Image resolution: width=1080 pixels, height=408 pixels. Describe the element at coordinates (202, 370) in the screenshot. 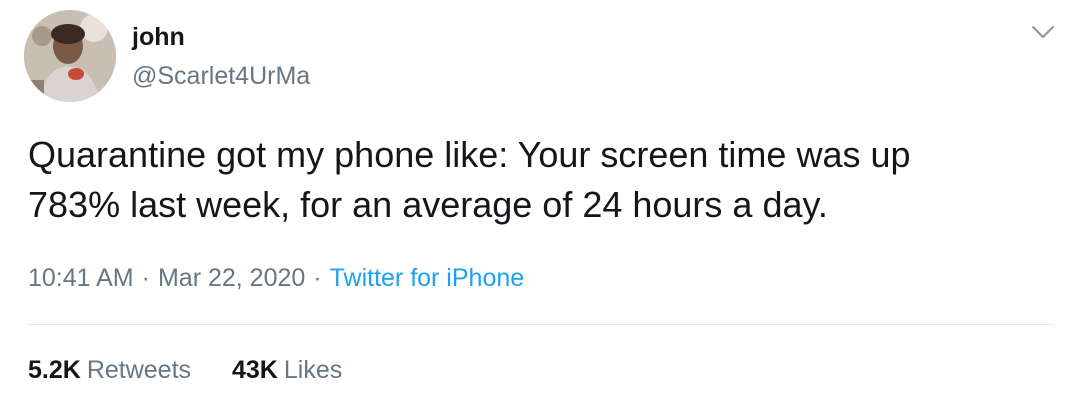

I see `tweet-stats: 5.2K Retweets 43K Likes` at that location.